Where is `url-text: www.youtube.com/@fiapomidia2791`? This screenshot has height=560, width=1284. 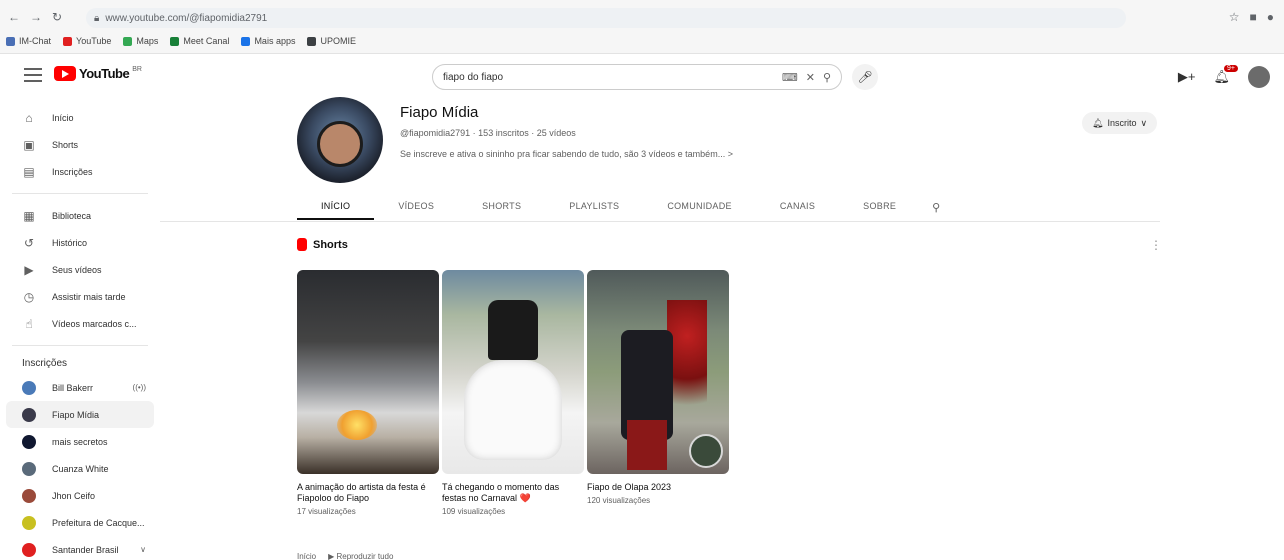 url-text: www.youtube.com/@fiapomidia2791 is located at coordinates (186, 18).